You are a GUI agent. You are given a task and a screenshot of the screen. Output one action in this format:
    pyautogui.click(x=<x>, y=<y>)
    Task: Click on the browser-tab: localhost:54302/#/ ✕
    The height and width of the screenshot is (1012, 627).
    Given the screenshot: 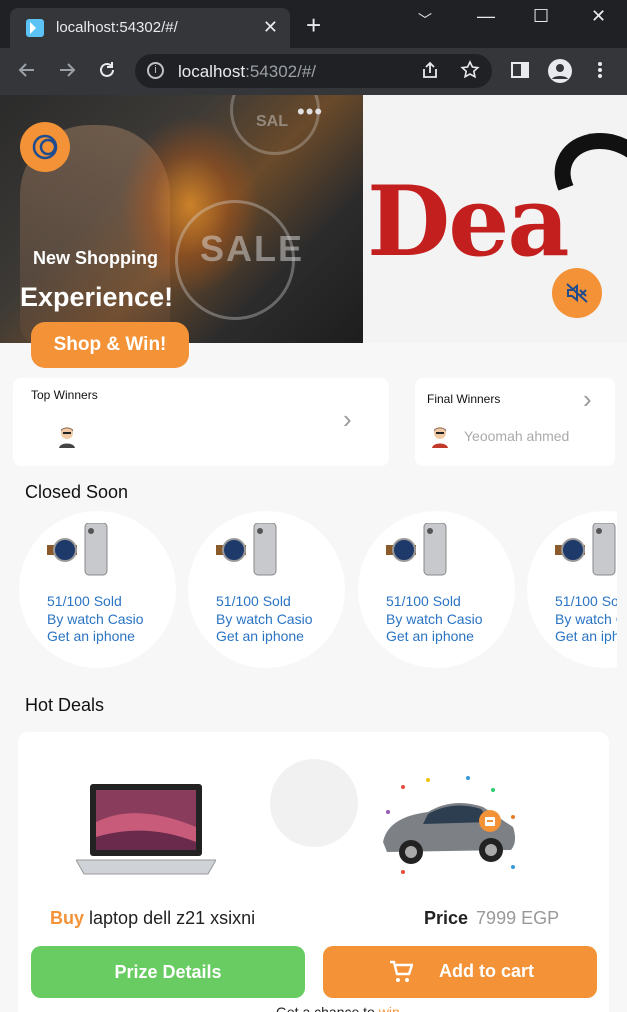 What is the action you would take?
    pyautogui.click(x=150, y=28)
    